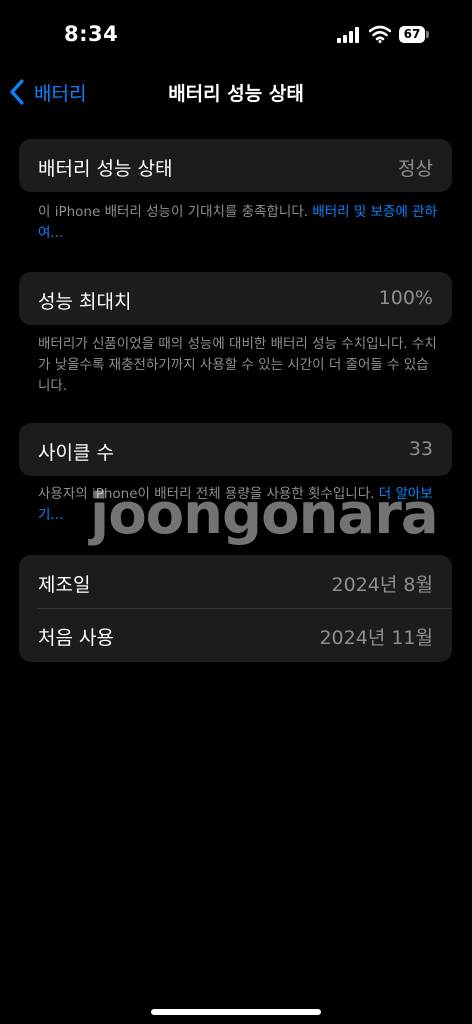 This screenshot has height=1024, width=472. I want to click on cycle-count-row: 사이클 수 33, so click(235, 449).